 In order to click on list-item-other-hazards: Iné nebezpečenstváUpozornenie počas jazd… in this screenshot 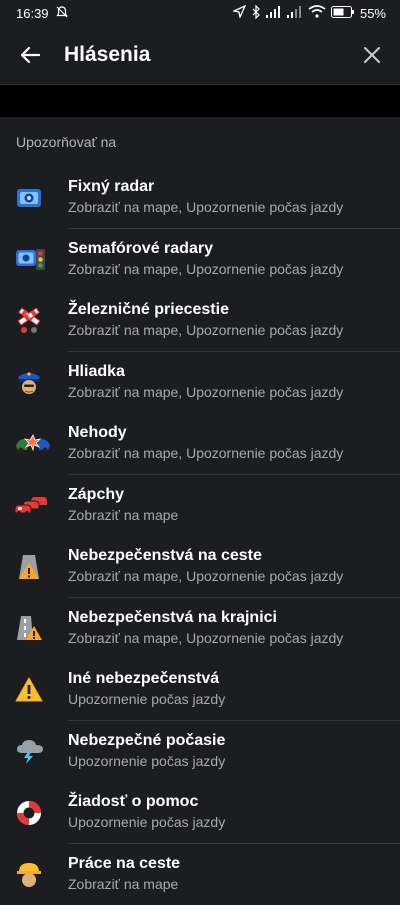, I will do `click(200, 690)`.